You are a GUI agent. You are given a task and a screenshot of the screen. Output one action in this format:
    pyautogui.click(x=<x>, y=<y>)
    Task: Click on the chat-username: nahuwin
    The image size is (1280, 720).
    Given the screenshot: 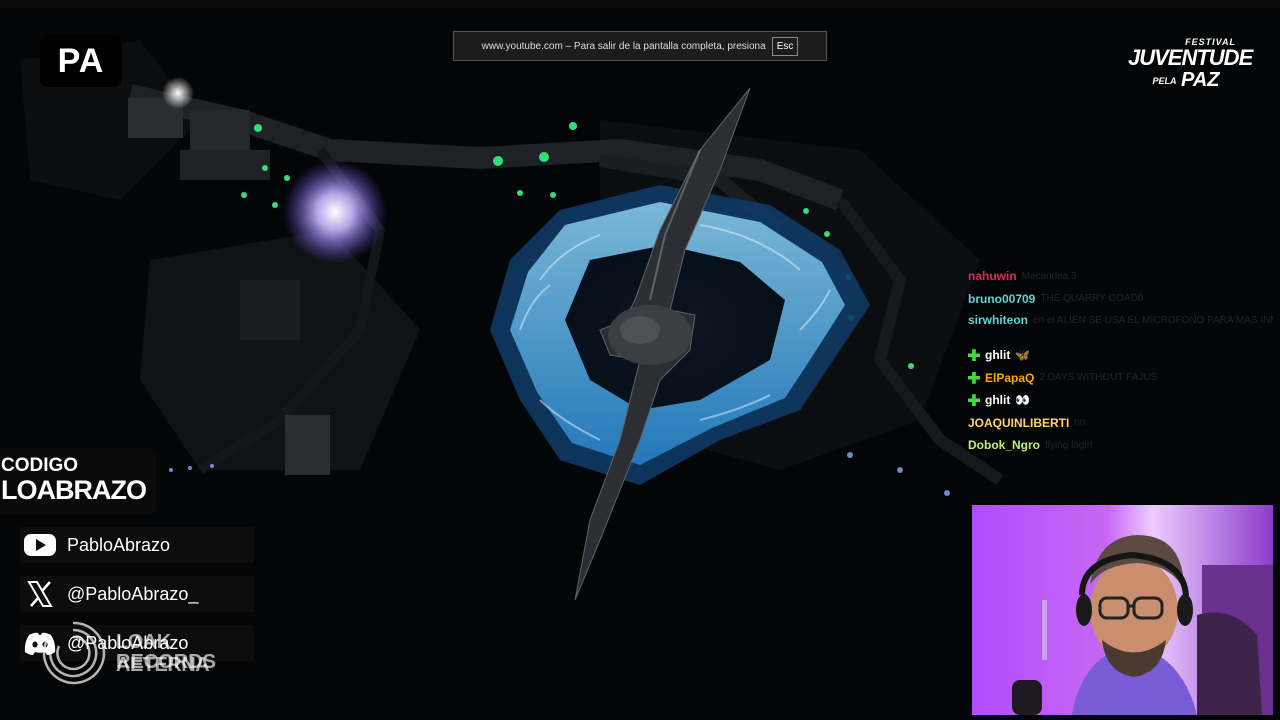 What is the action you would take?
    pyautogui.click(x=992, y=276)
    